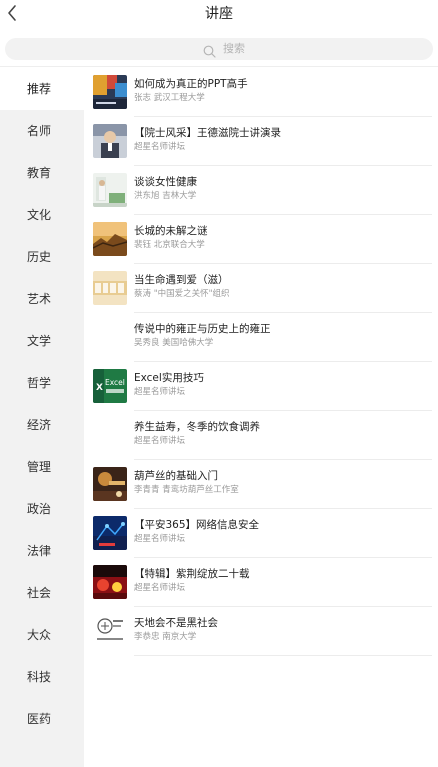 The height and width of the screenshot is (767, 438). What do you see at coordinates (110, 141) in the screenshot?
I see `academician-portrait-thumbnail` at bounding box center [110, 141].